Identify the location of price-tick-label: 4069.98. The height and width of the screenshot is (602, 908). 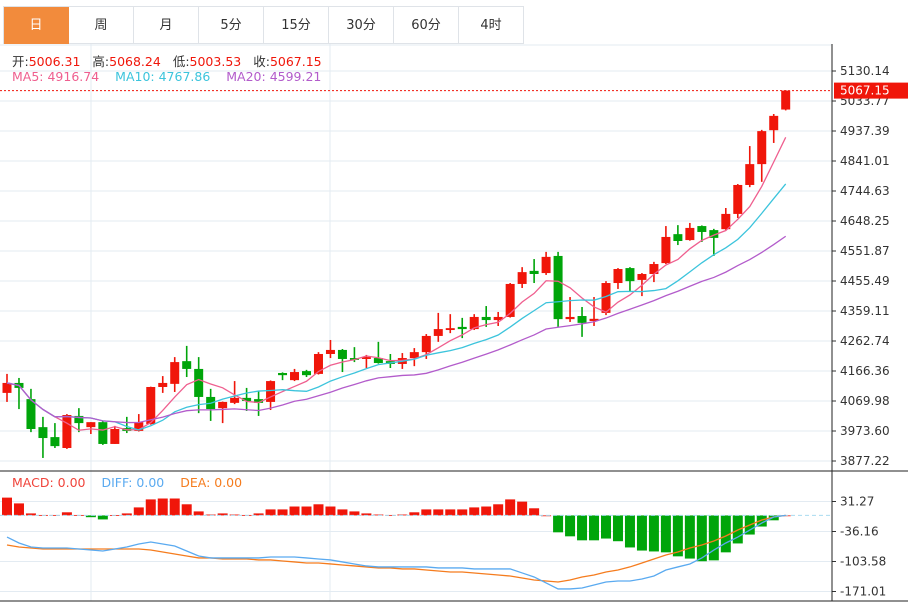
(865, 401).